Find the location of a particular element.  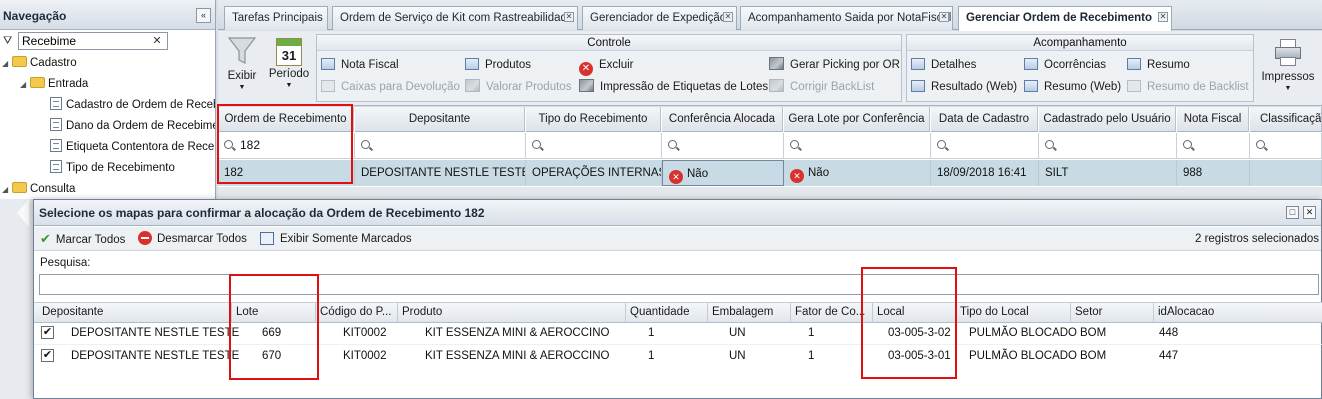

tab-tarefas-principais: Tarefas Principais is located at coordinates (276, 18).